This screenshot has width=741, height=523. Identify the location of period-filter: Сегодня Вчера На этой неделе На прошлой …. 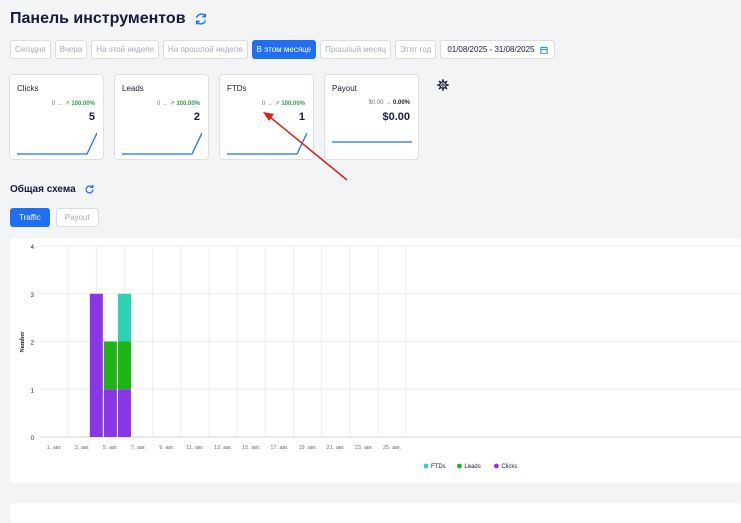
(282, 49).